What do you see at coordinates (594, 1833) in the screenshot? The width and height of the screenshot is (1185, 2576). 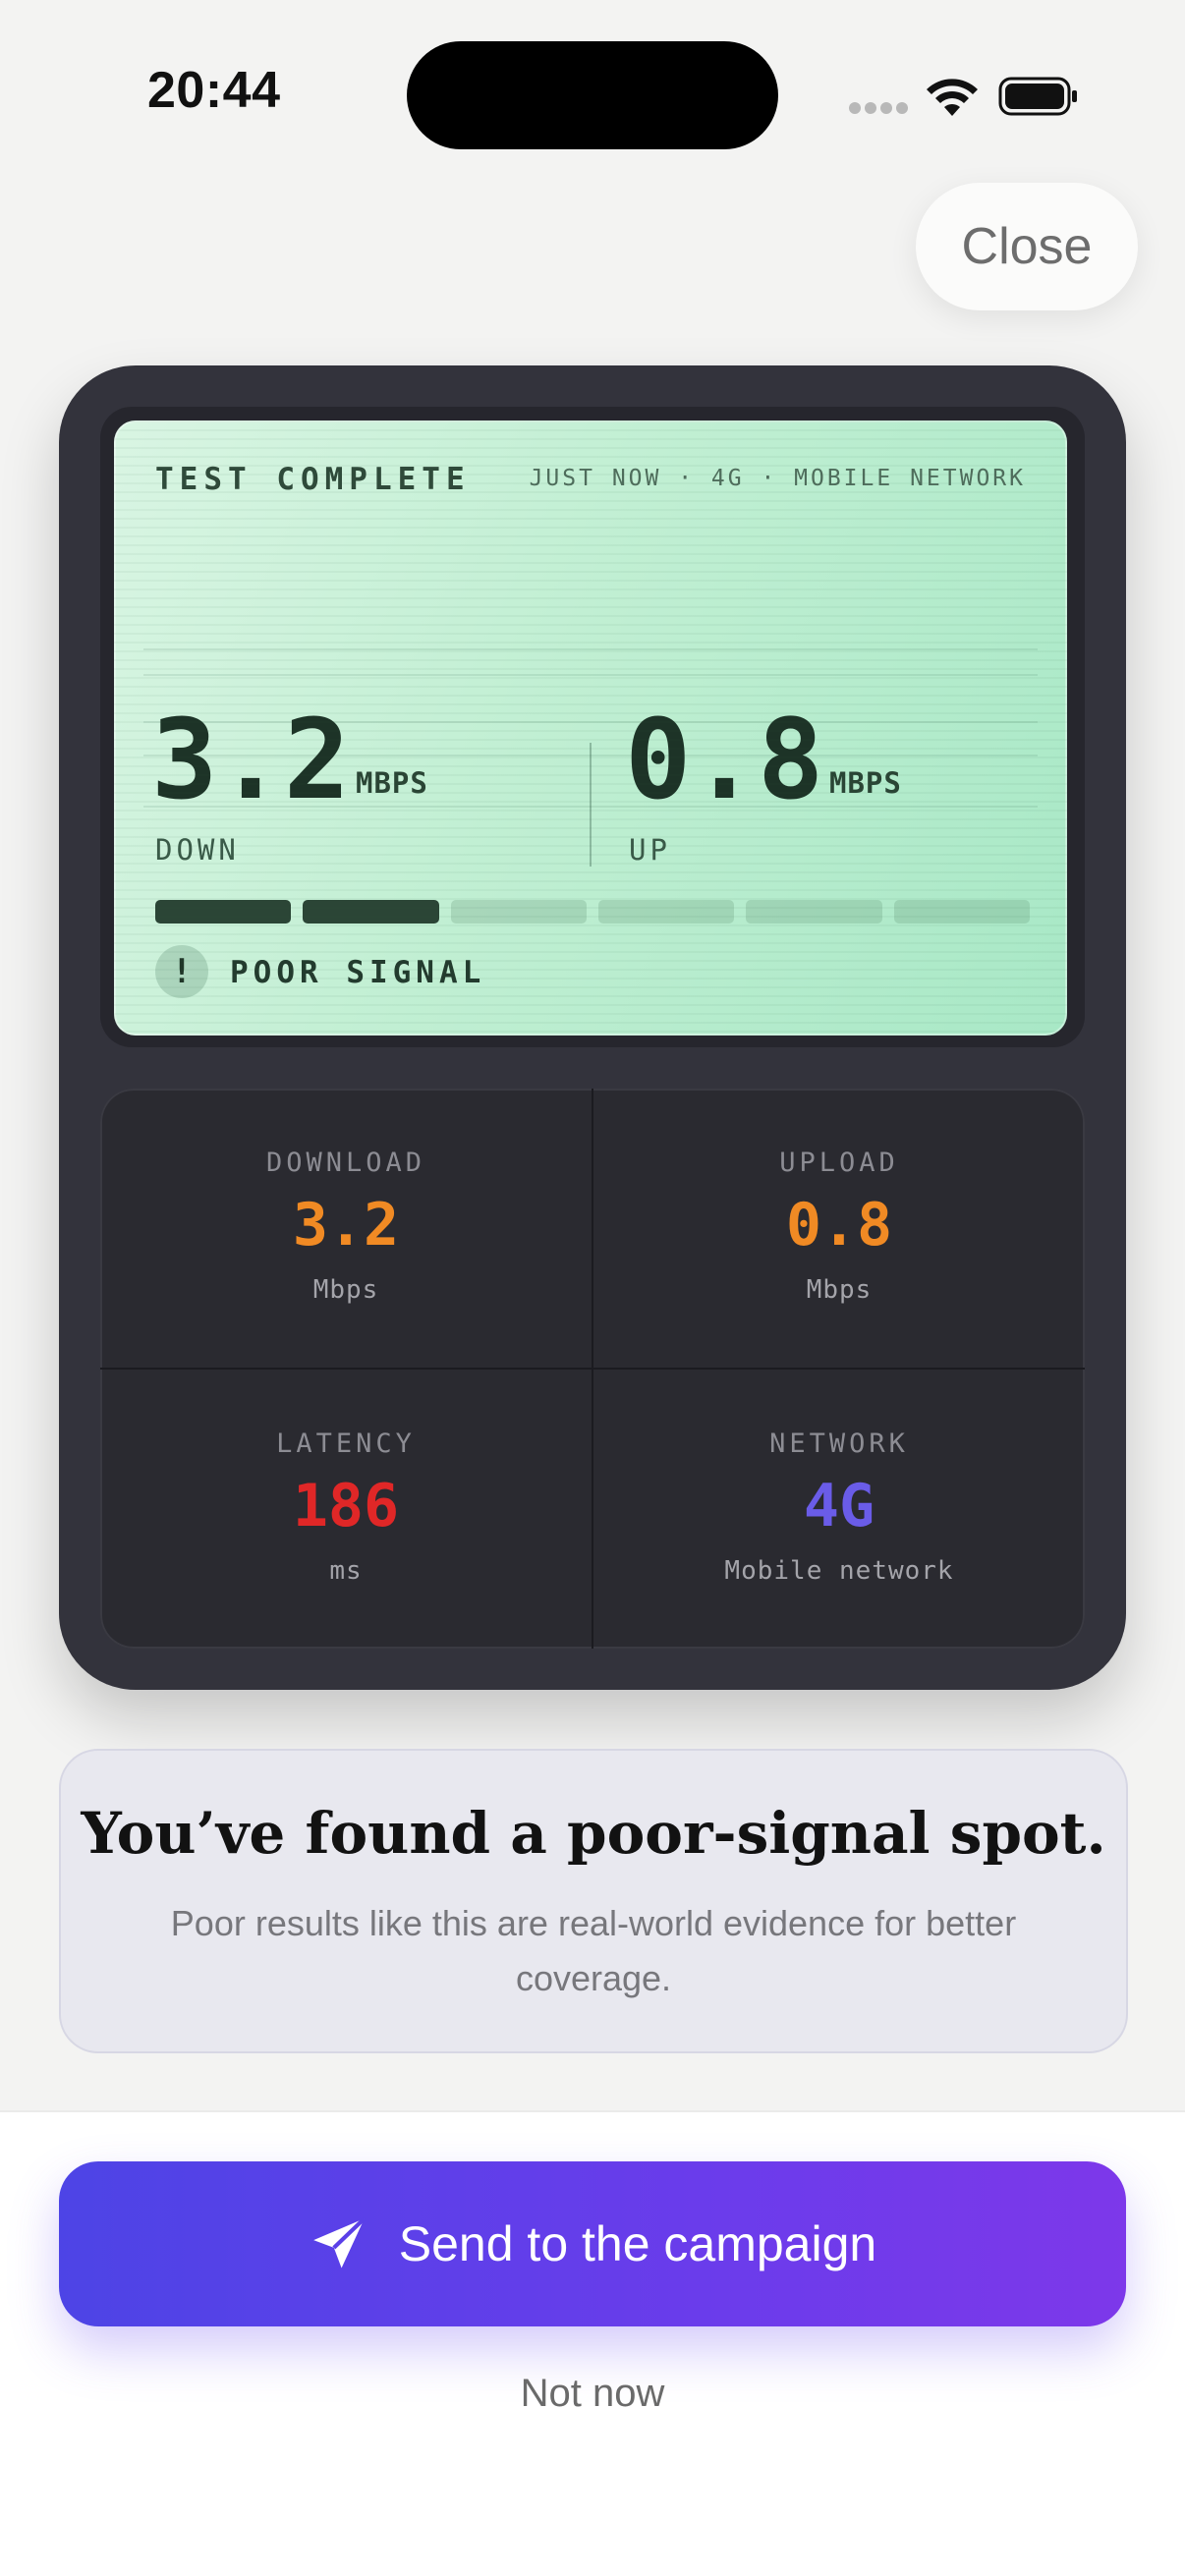 I see `message-title: You’ve found a poor-signal spot.` at bounding box center [594, 1833].